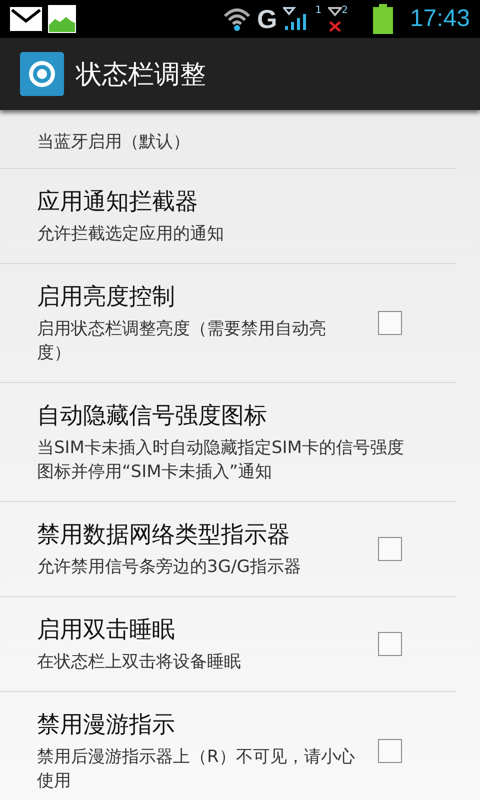 The width and height of the screenshot is (480, 800). I want to click on mail-icon, so click(26, 19).